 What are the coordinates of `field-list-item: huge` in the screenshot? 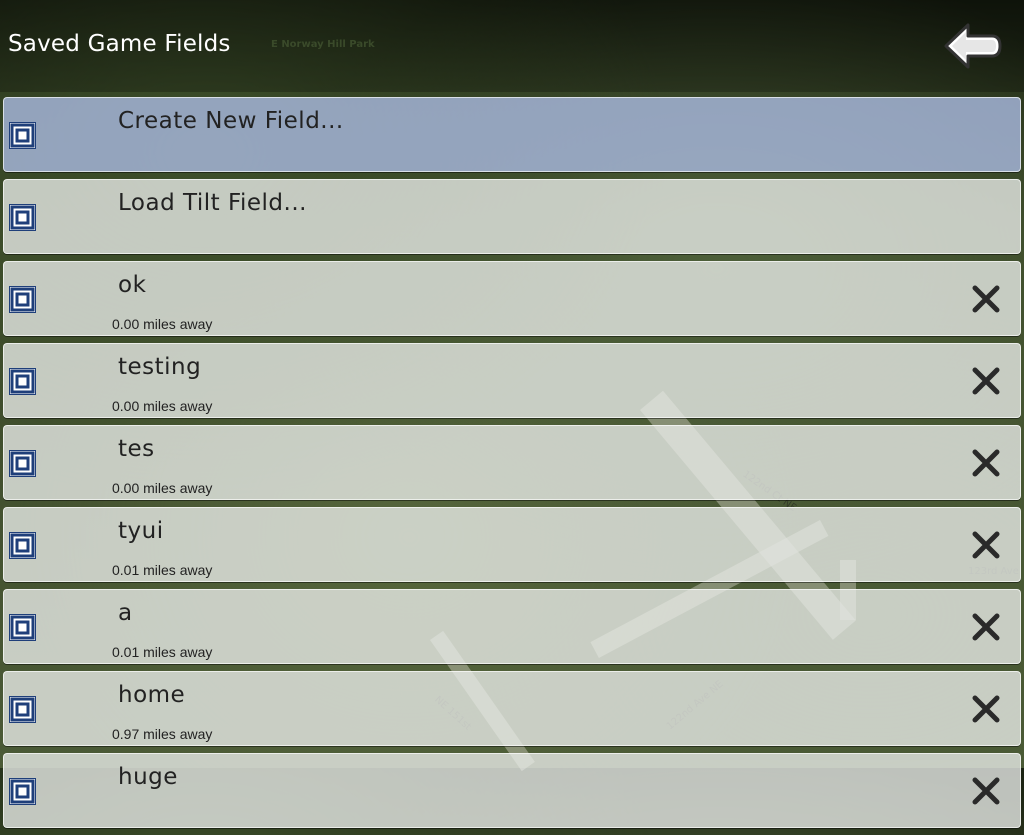 It's located at (512, 790).